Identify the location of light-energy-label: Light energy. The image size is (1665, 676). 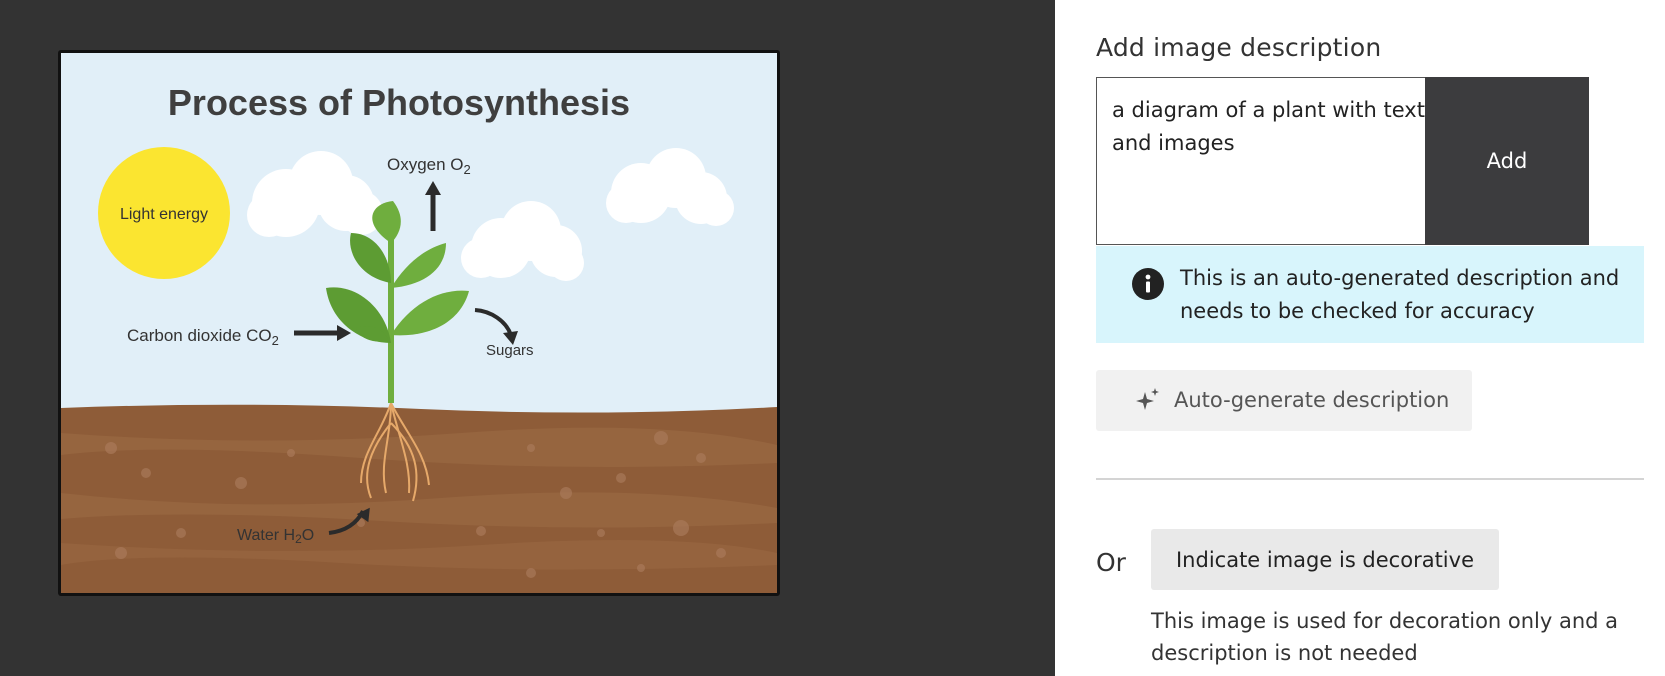
(164, 214).